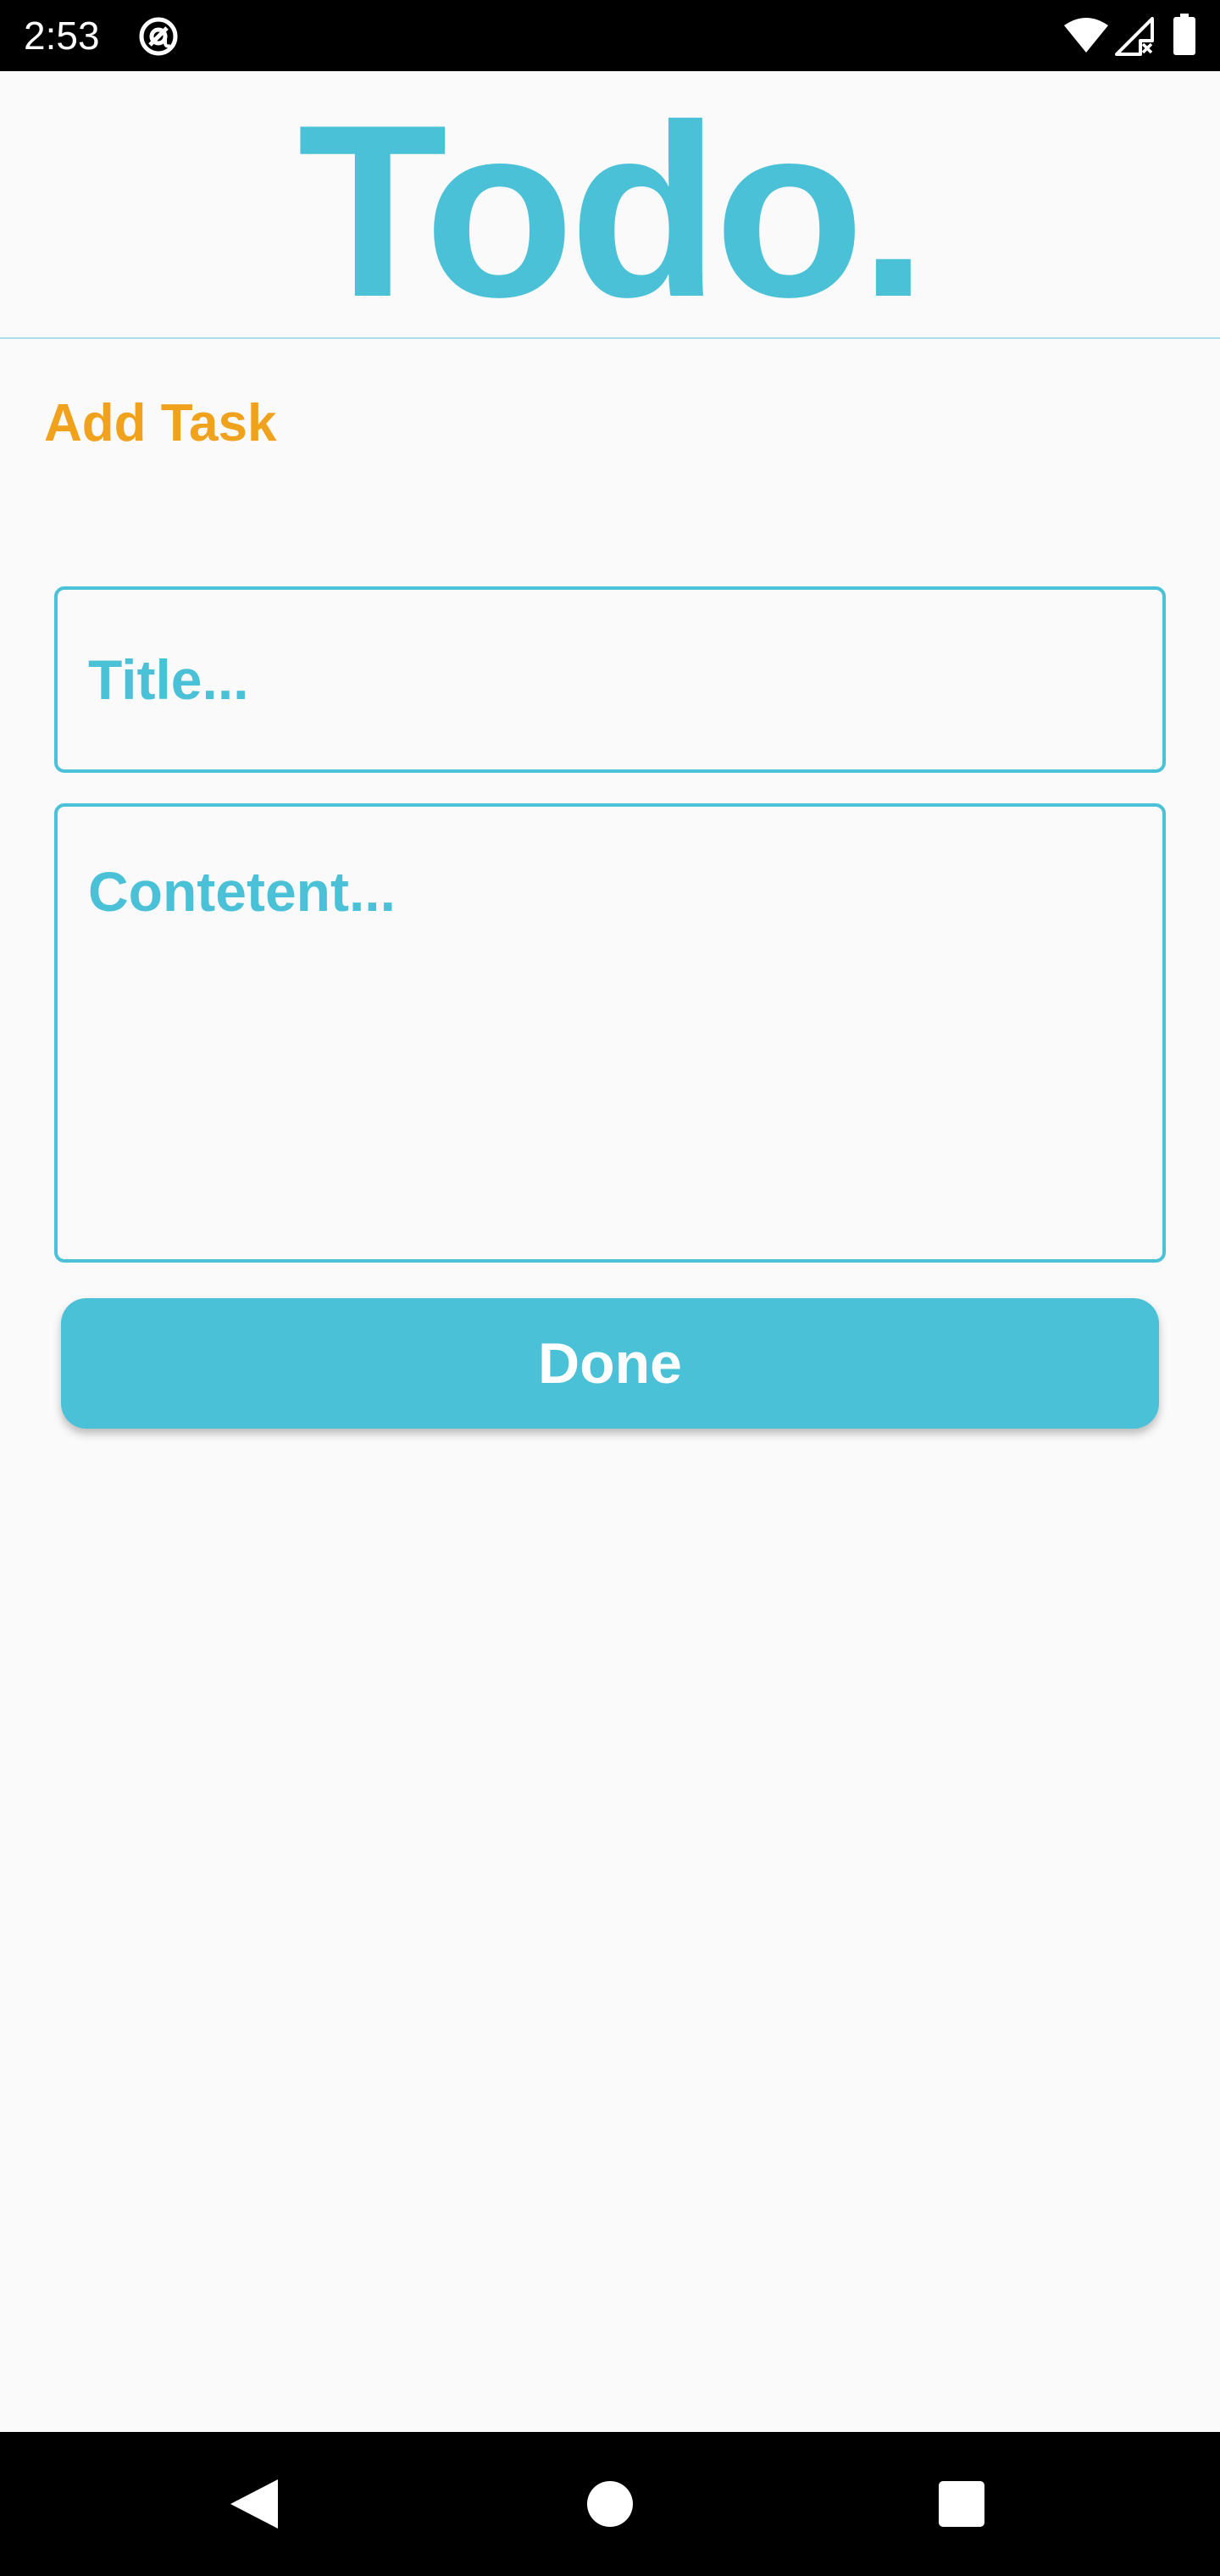  What do you see at coordinates (1086, 35) in the screenshot?
I see `wifi-icon` at bounding box center [1086, 35].